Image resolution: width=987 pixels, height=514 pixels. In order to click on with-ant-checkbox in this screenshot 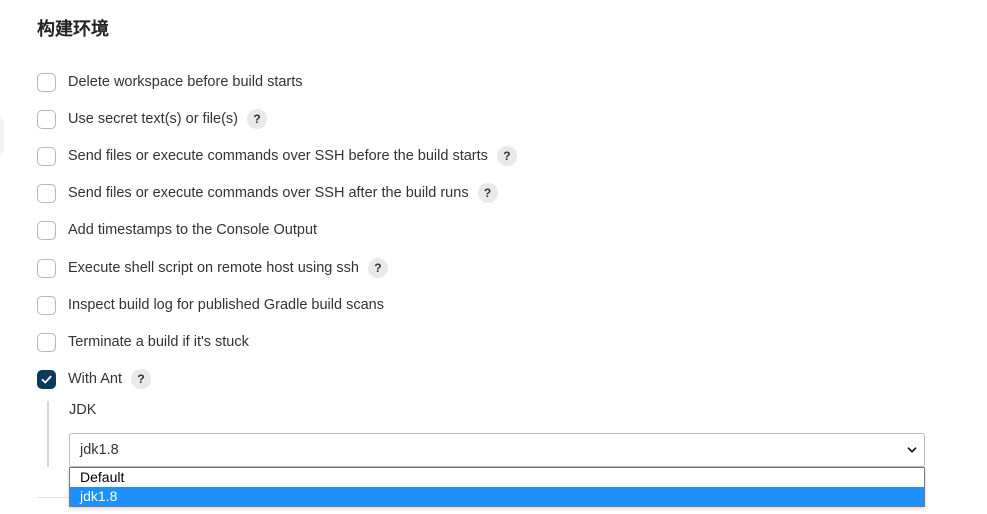, I will do `click(46, 379)`.